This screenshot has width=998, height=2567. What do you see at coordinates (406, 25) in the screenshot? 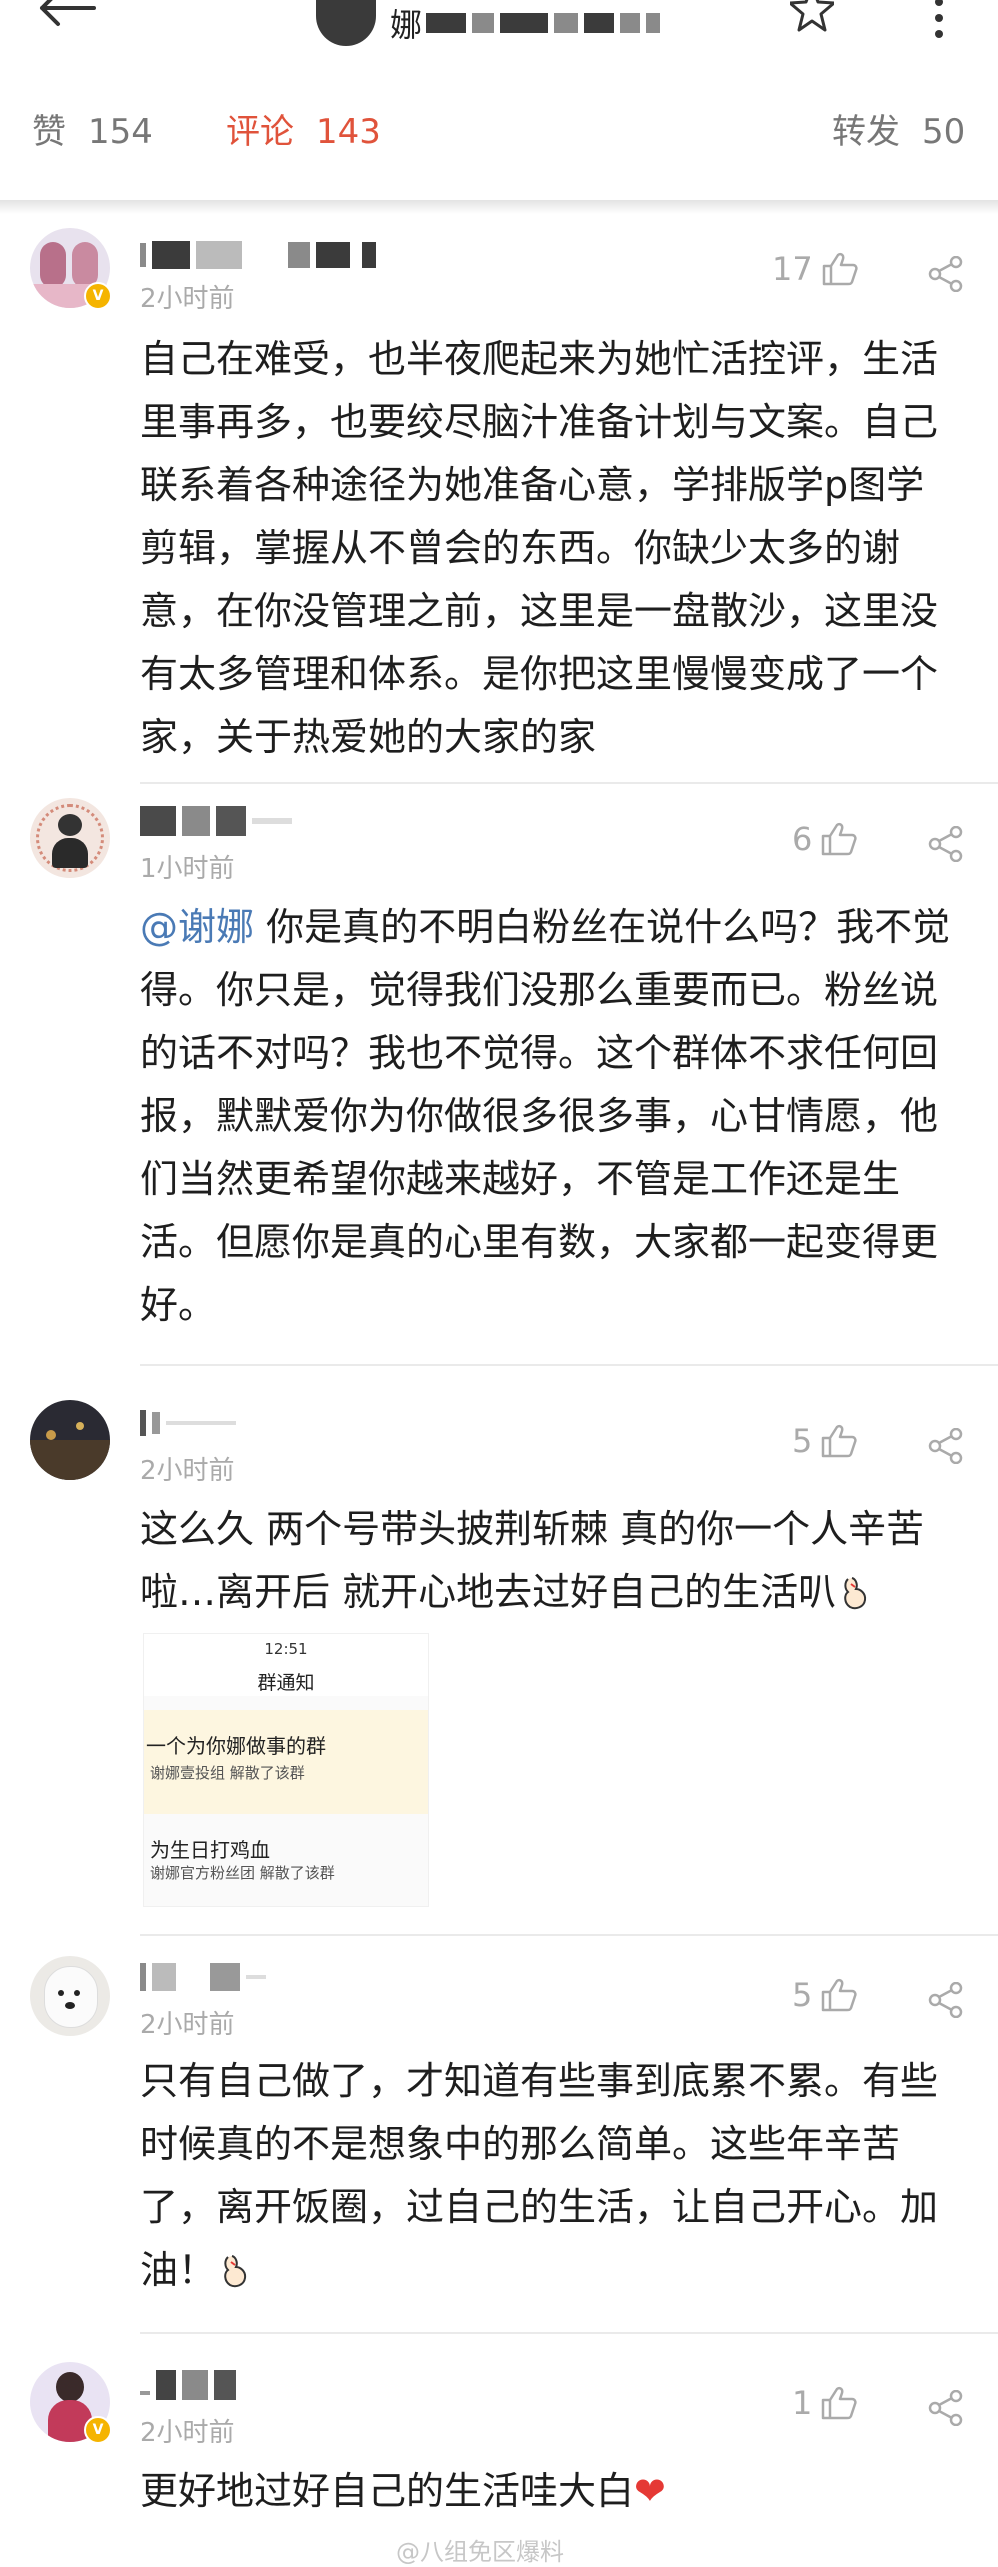
I see `title-char: 娜` at bounding box center [406, 25].